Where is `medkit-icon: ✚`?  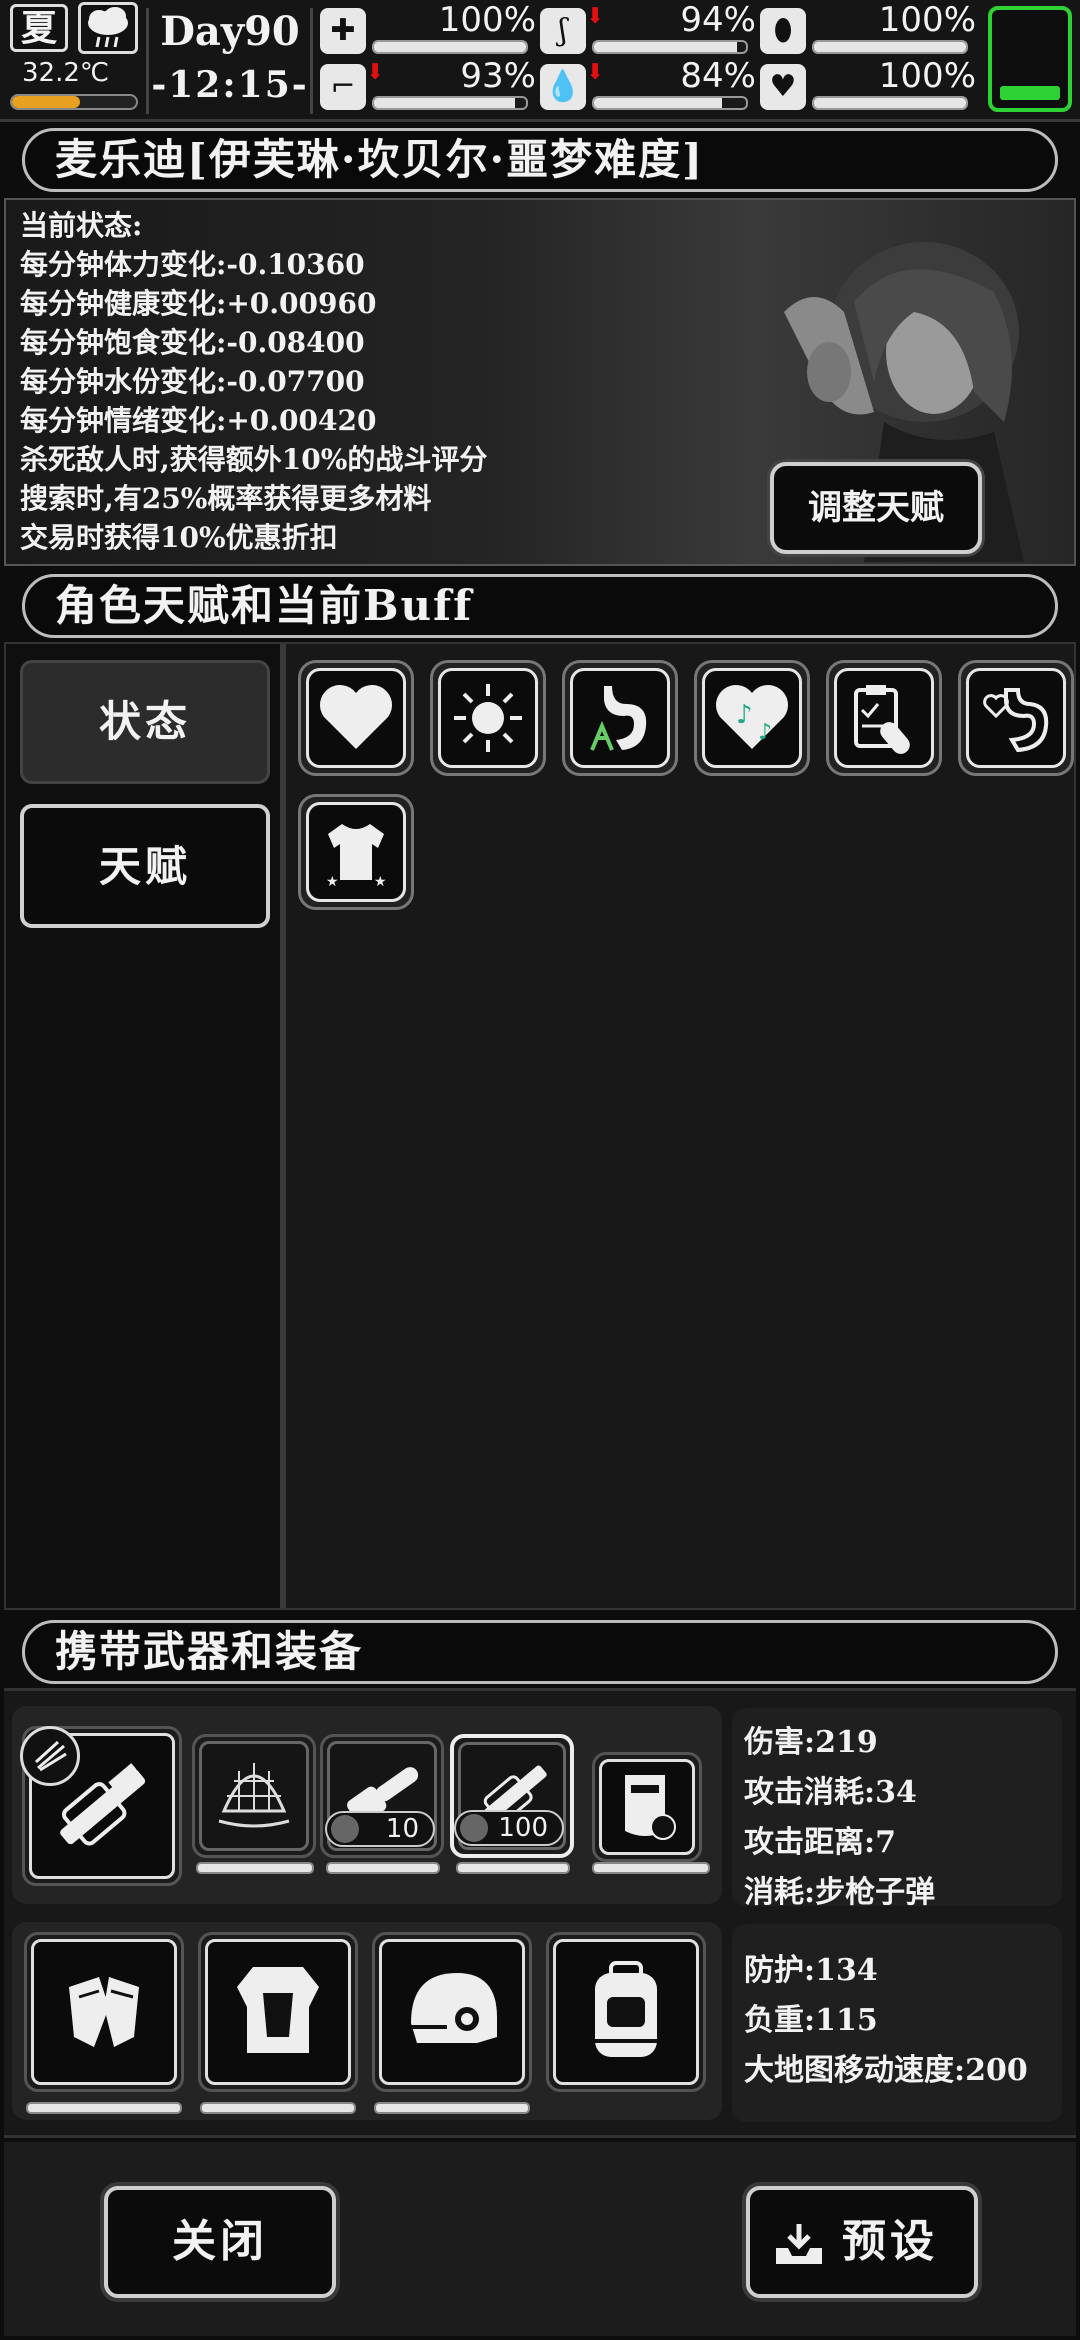 medkit-icon: ✚ is located at coordinates (343, 31).